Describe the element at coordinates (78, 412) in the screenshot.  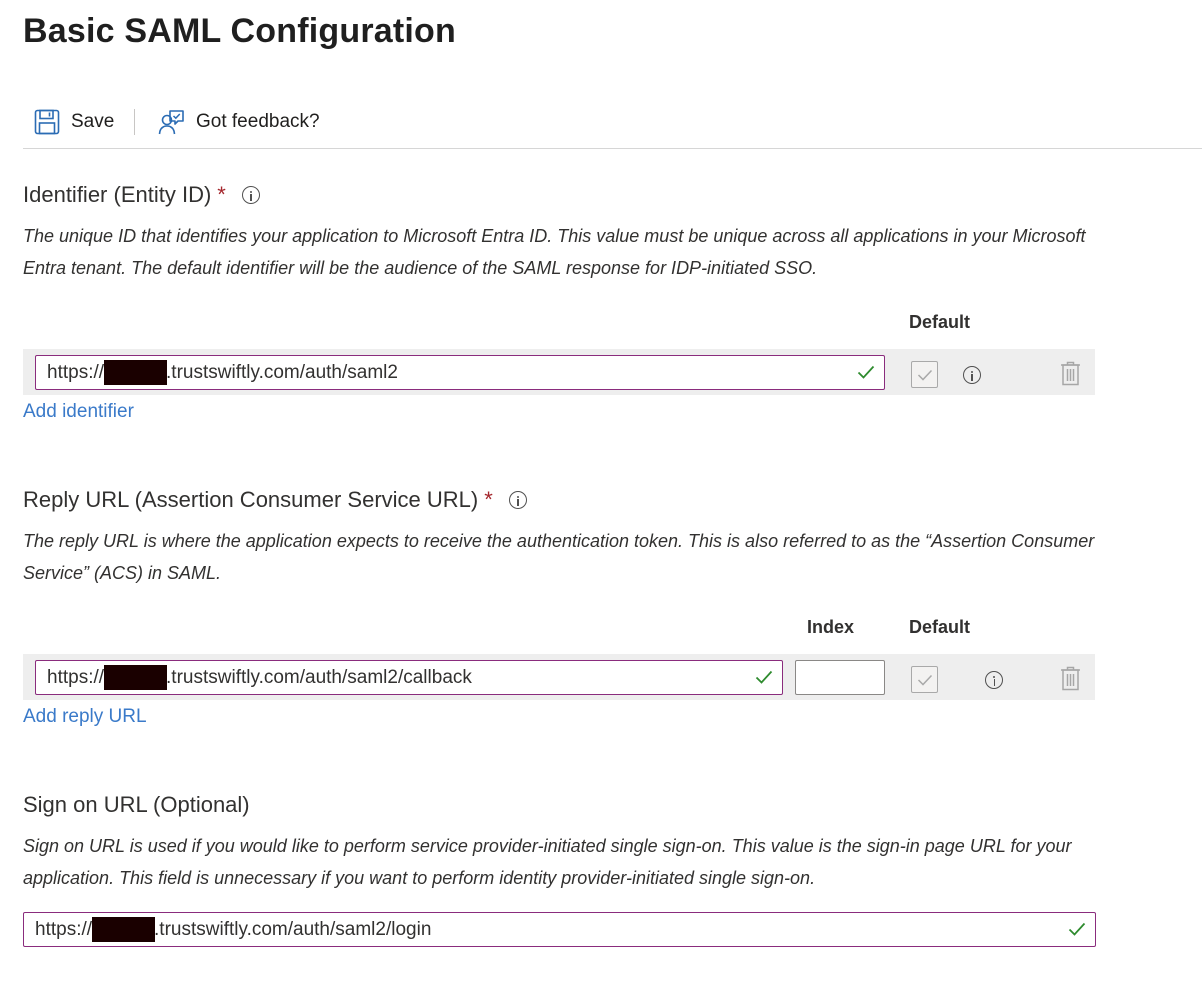
I see `add-identifier-link: Add identifier` at that location.